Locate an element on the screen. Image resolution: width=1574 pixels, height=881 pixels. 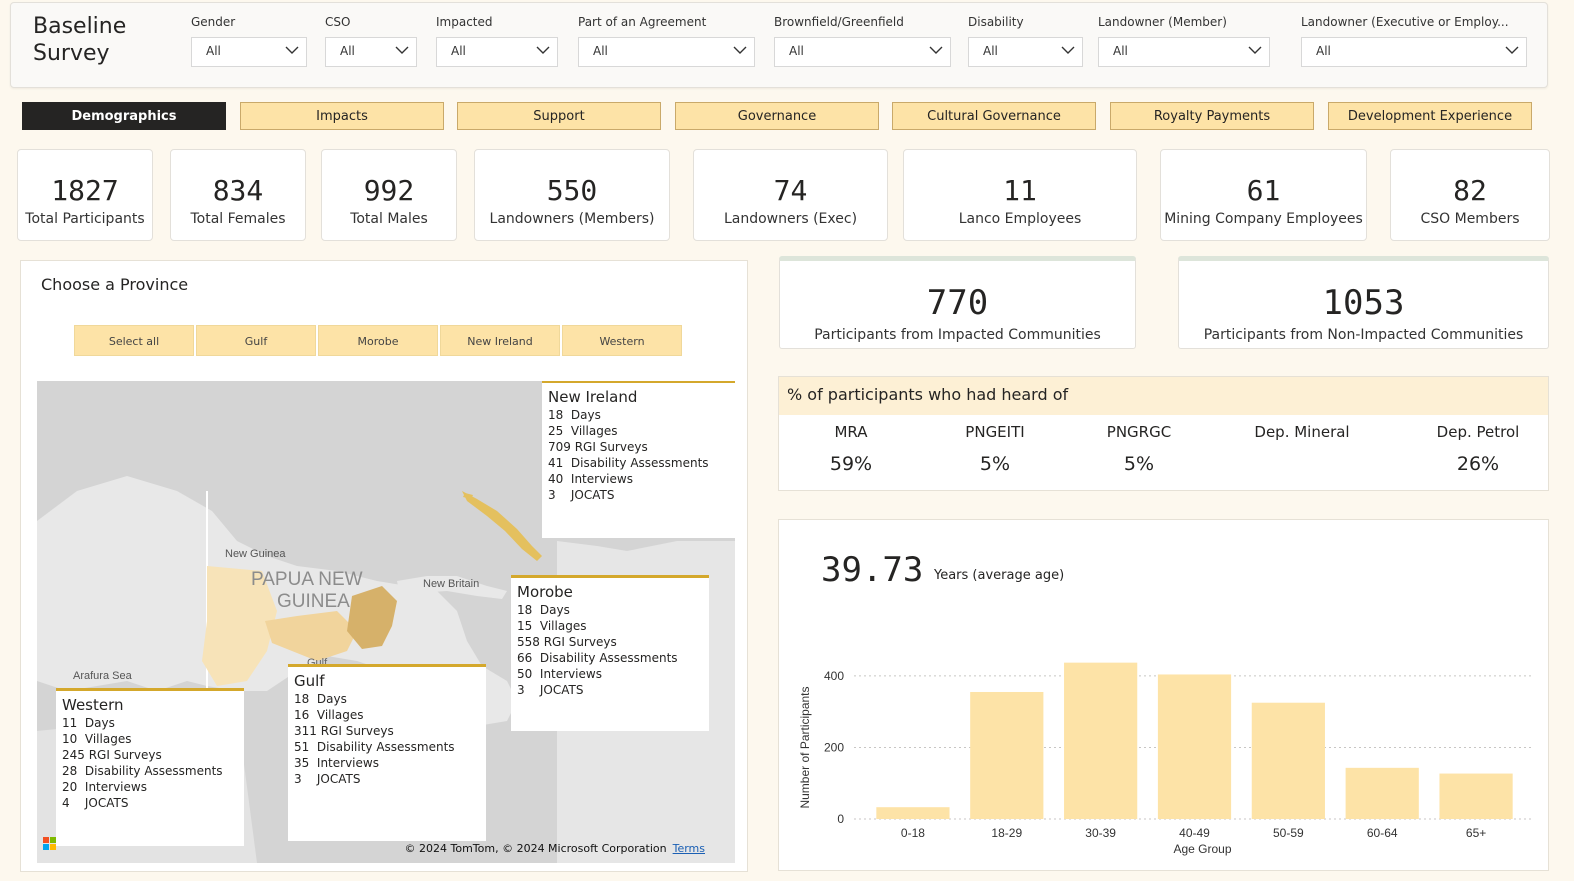
tab-royalty-payments: Royalty Payments is located at coordinates (1212, 116).